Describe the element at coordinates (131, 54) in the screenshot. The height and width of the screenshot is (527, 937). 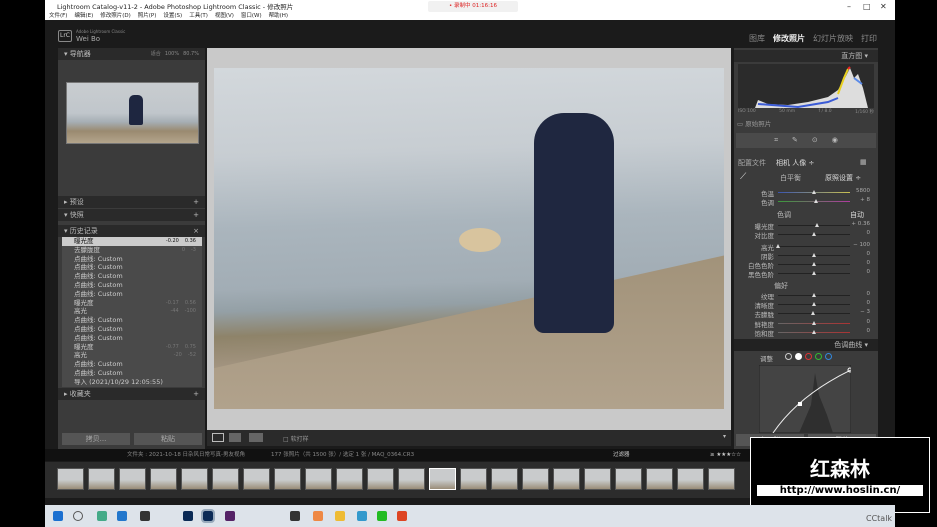
I see `navigator-header: ▾ 导航器 适合 100% 80.7%` at that location.